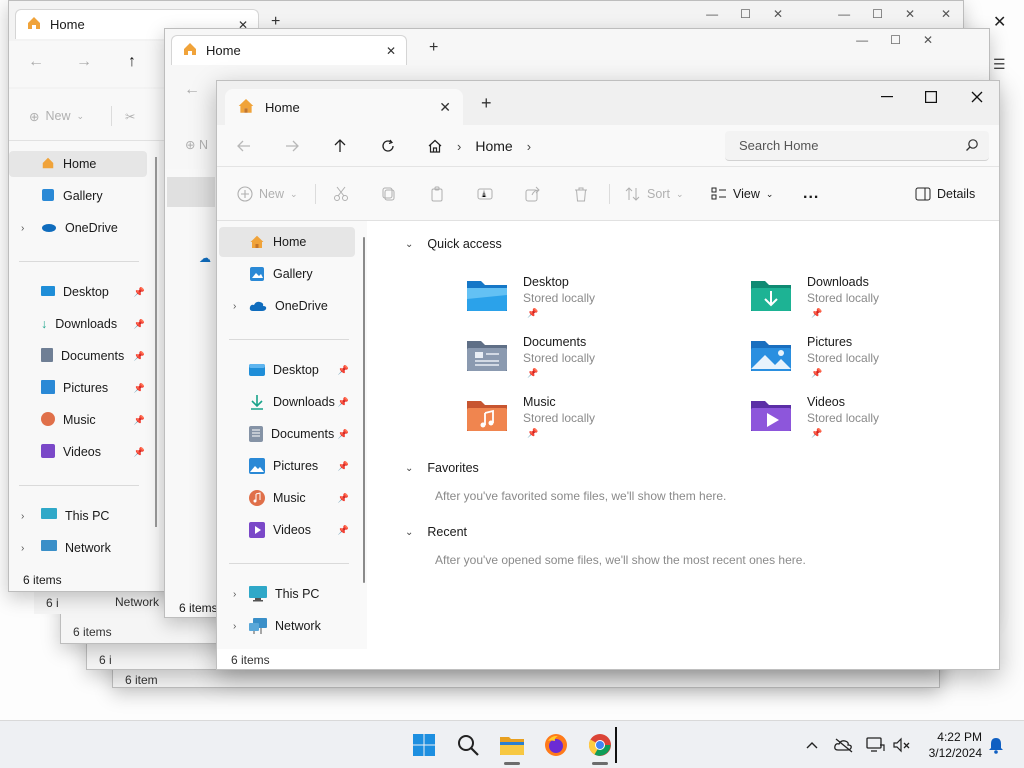  What do you see at coordinates (196, 144) in the screenshot?
I see `new-button: ⊕ N` at bounding box center [196, 144].